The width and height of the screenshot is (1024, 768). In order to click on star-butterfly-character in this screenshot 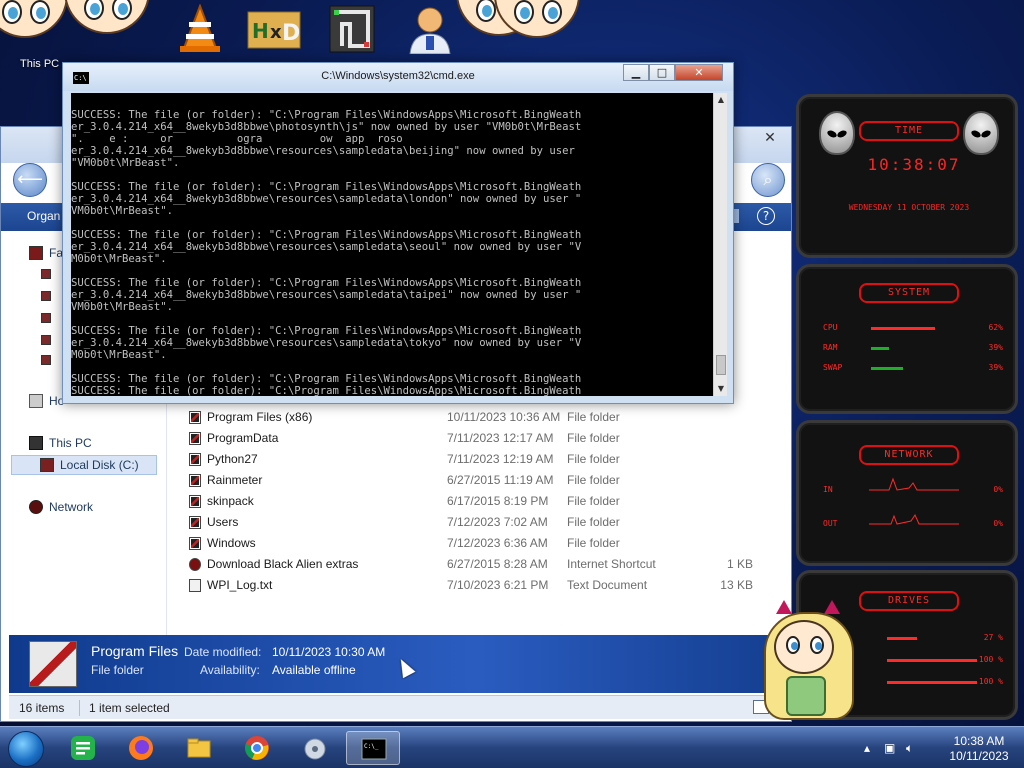, I will do `click(806, 661)`.